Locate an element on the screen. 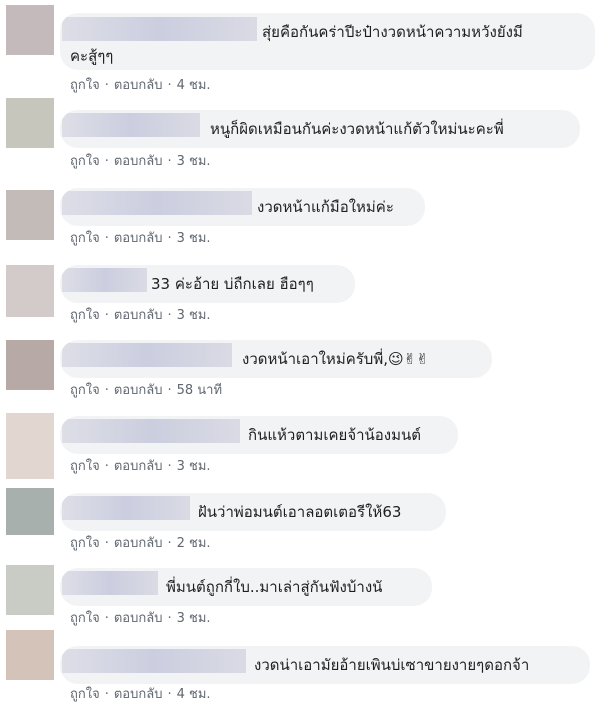 The width and height of the screenshot is (610, 711). comment-text: 33 ค่ะอ้าย บ่ถืกเลย ฮือๆๆ is located at coordinates (232, 284).